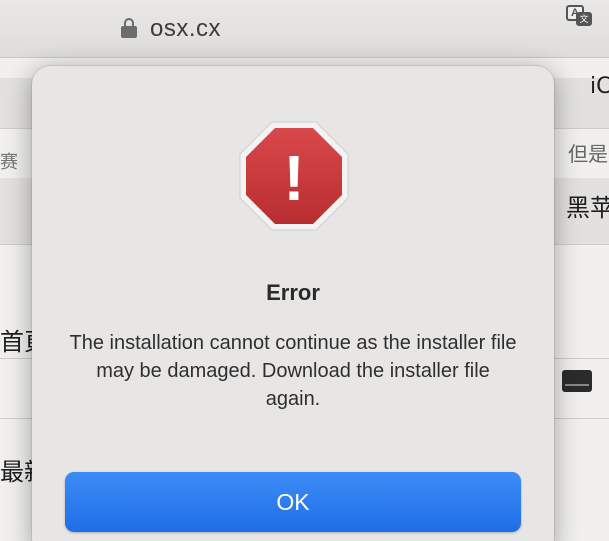  Describe the element at coordinates (599, 86) in the screenshot. I see `bg-fragment-2: iC` at that location.